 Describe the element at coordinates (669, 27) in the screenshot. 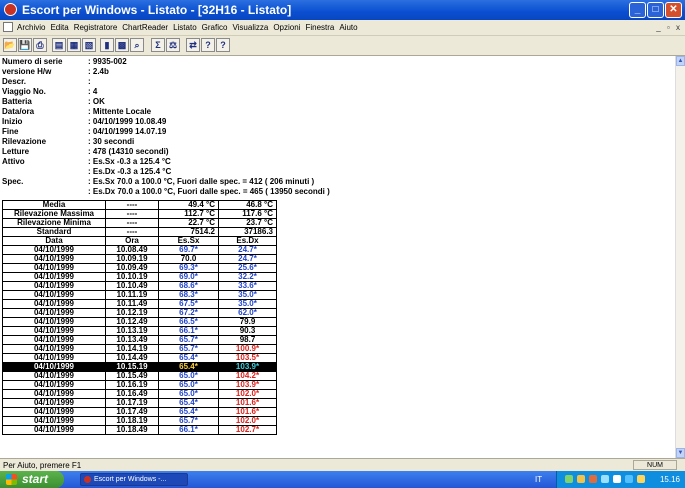

I see `mdi-controls: _ ▫ x` at that location.